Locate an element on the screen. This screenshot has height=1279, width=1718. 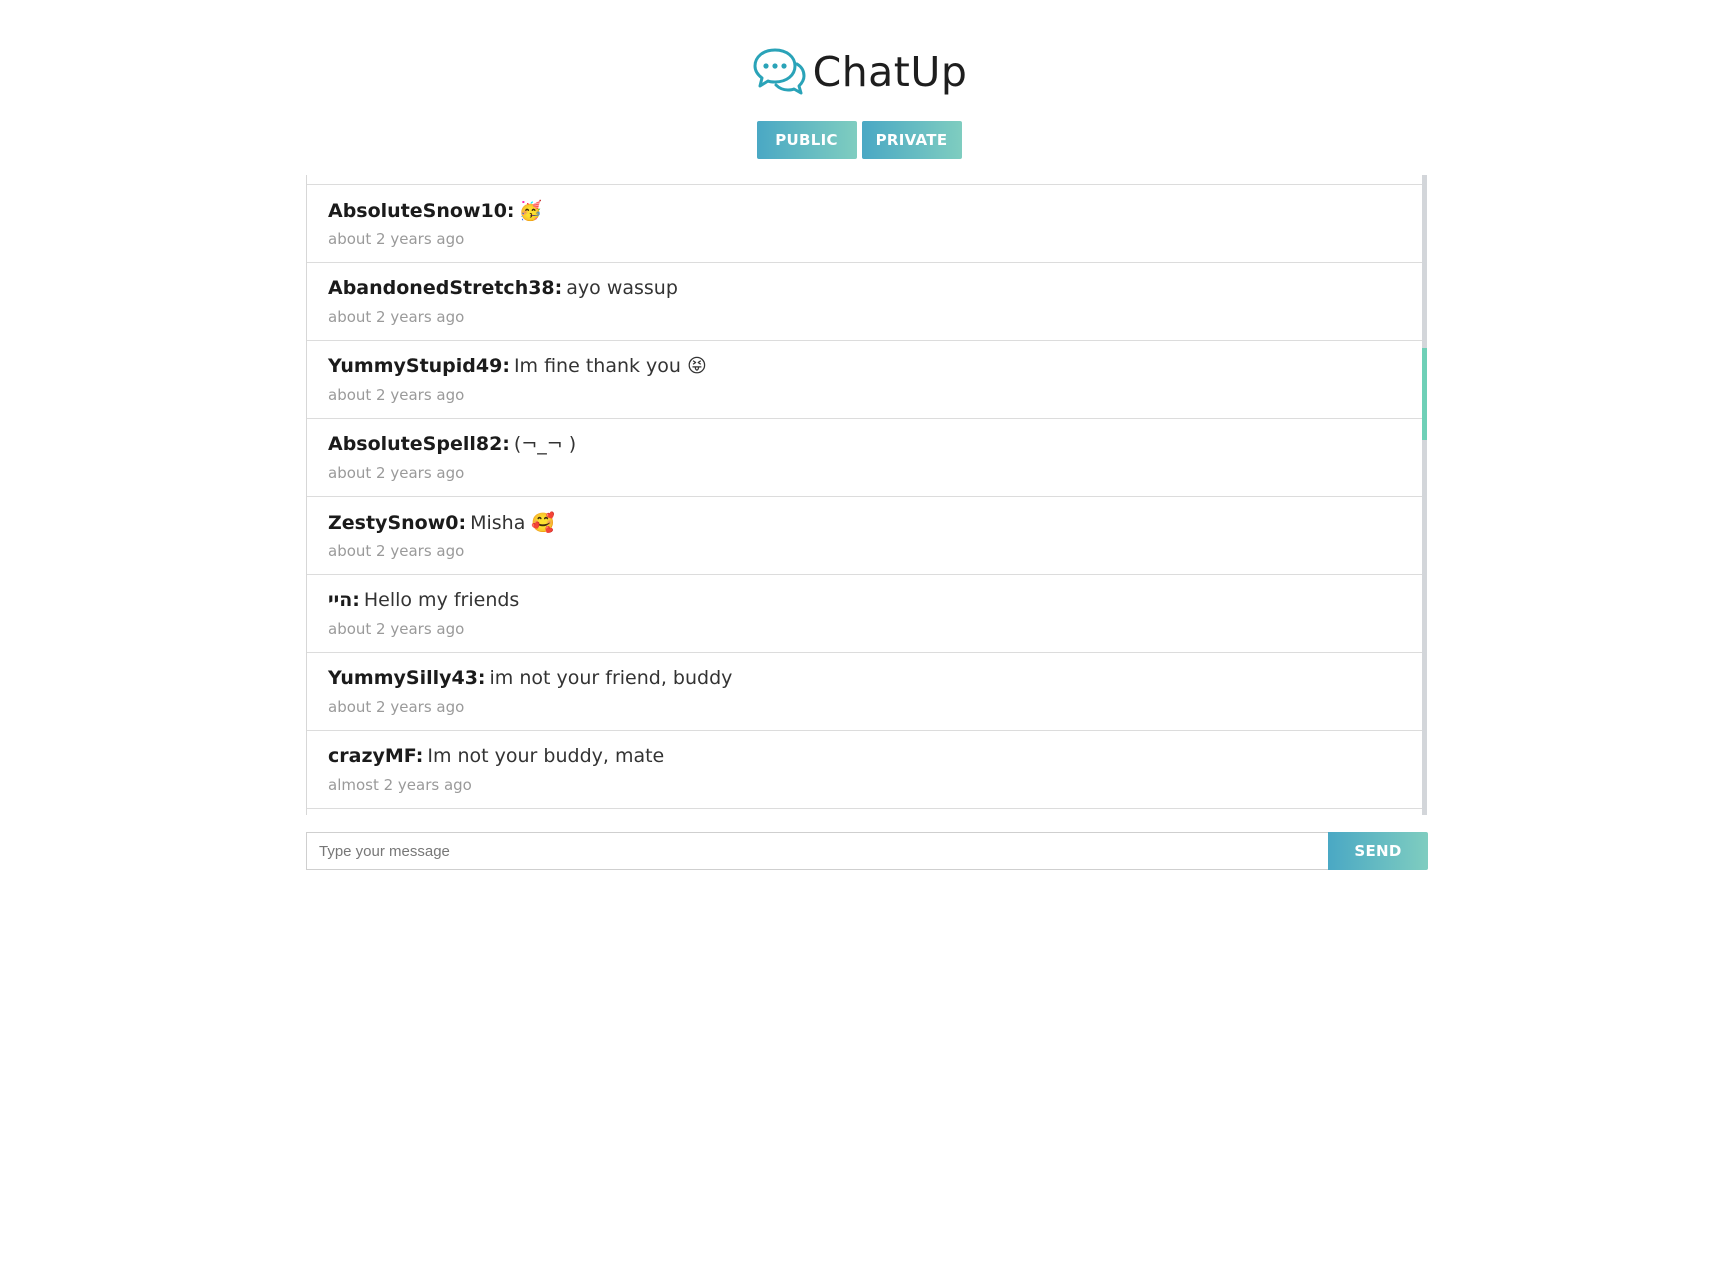
message-item: AbsoluteSnow10: 🥳 about 2 years ago is located at coordinates (865, 224).